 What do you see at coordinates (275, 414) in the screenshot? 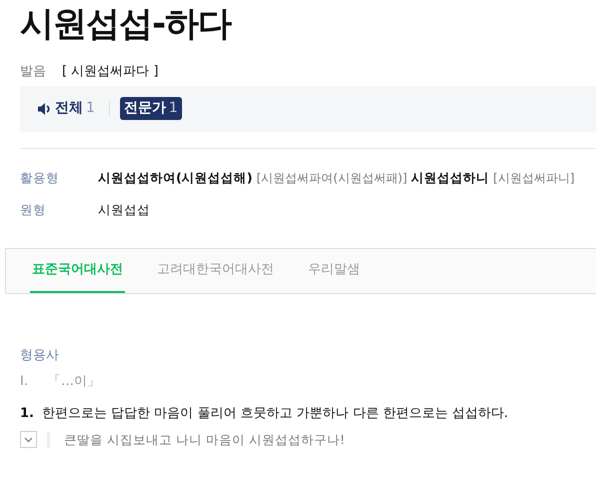
I see `sense-text: 한편으로는 답답한 마음이 풀리어 흐뭇하고 가뿐하나 다른 한편으로는 섭섭하다.` at bounding box center [275, 414].